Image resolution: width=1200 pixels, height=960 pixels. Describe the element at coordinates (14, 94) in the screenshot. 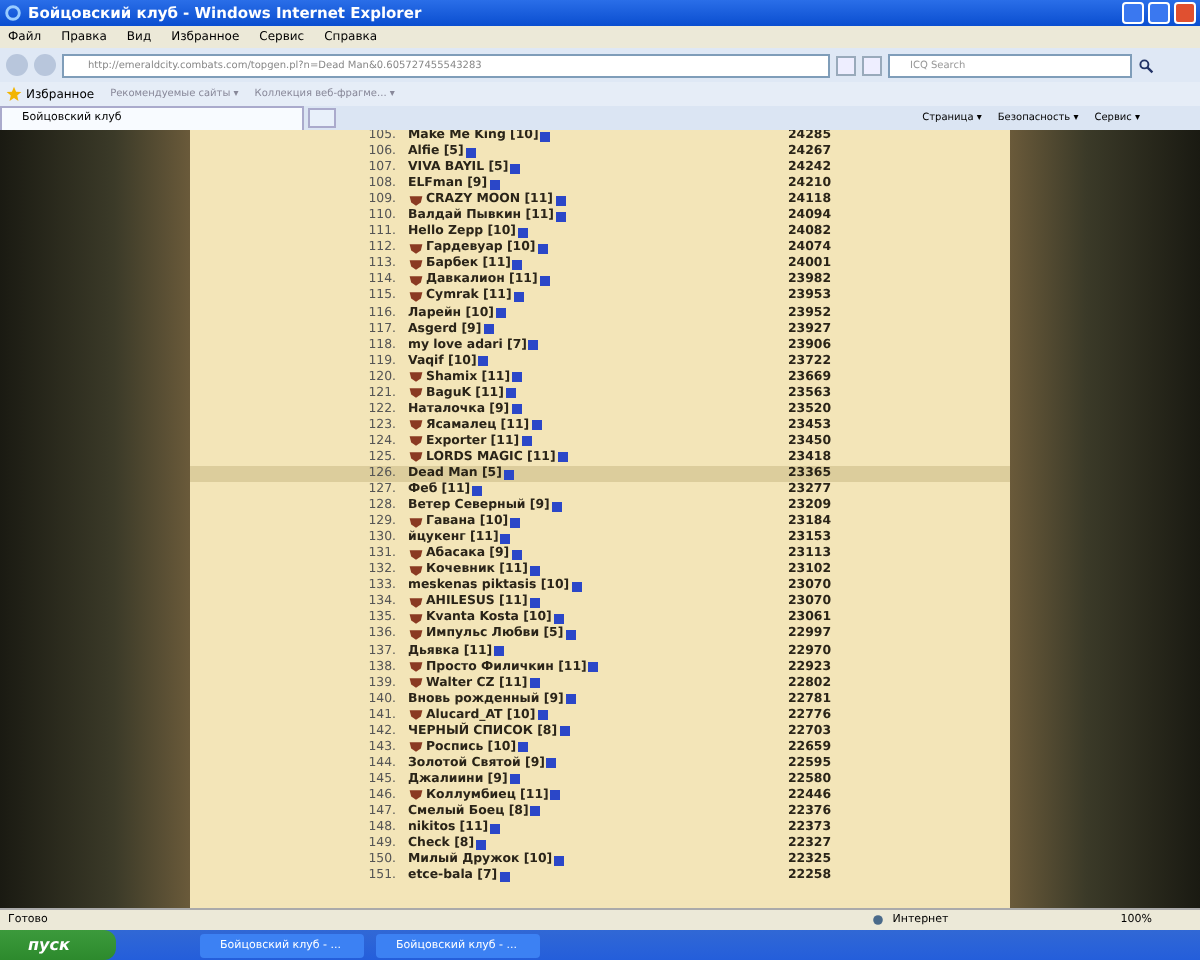

I see `star-icon` at that location.